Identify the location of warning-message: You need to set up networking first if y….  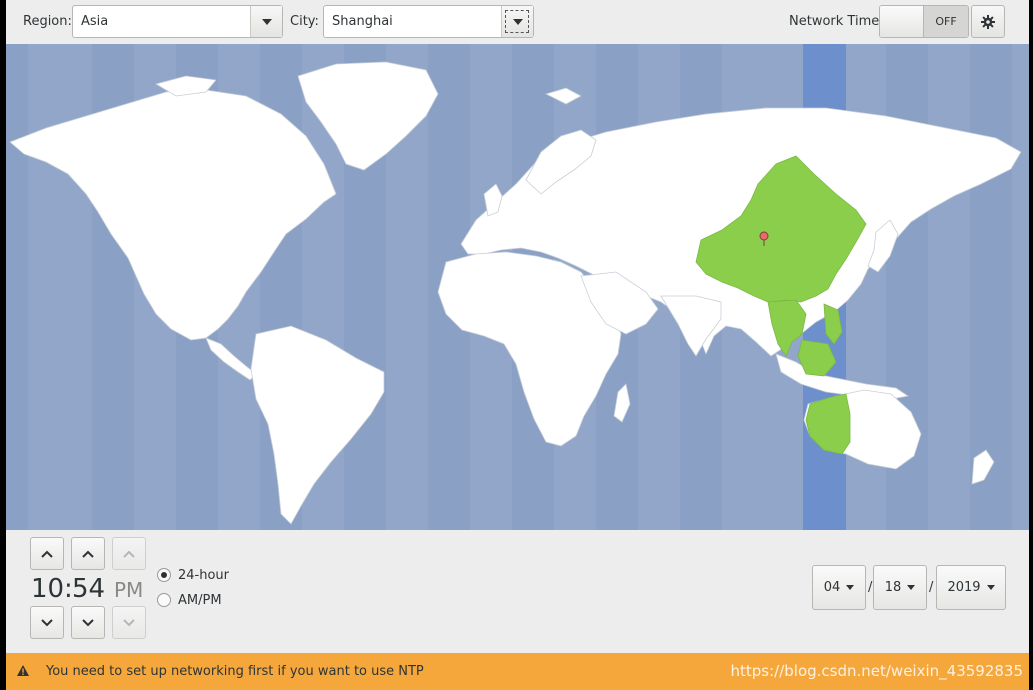
(235, 671).